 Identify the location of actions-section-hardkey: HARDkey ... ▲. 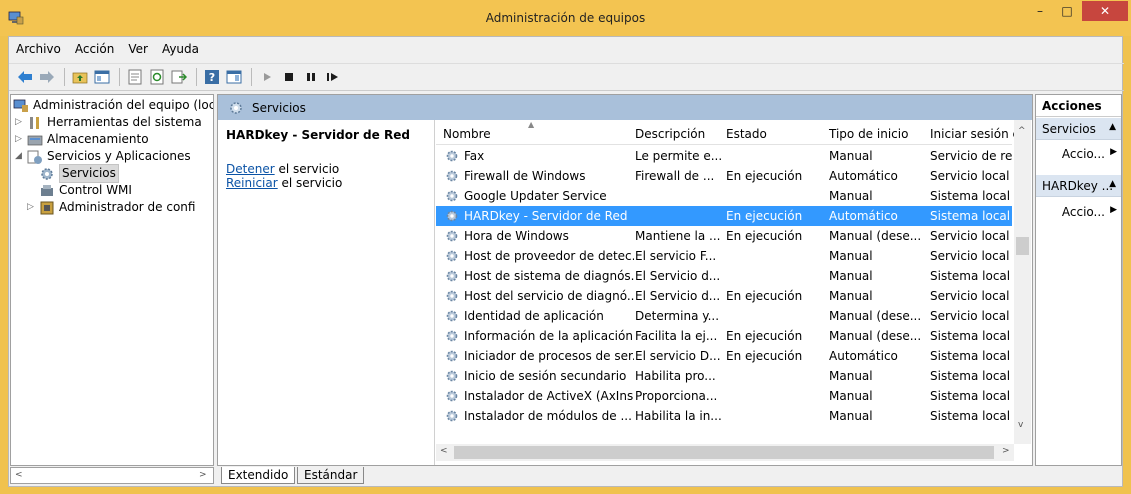
(1078, 186).